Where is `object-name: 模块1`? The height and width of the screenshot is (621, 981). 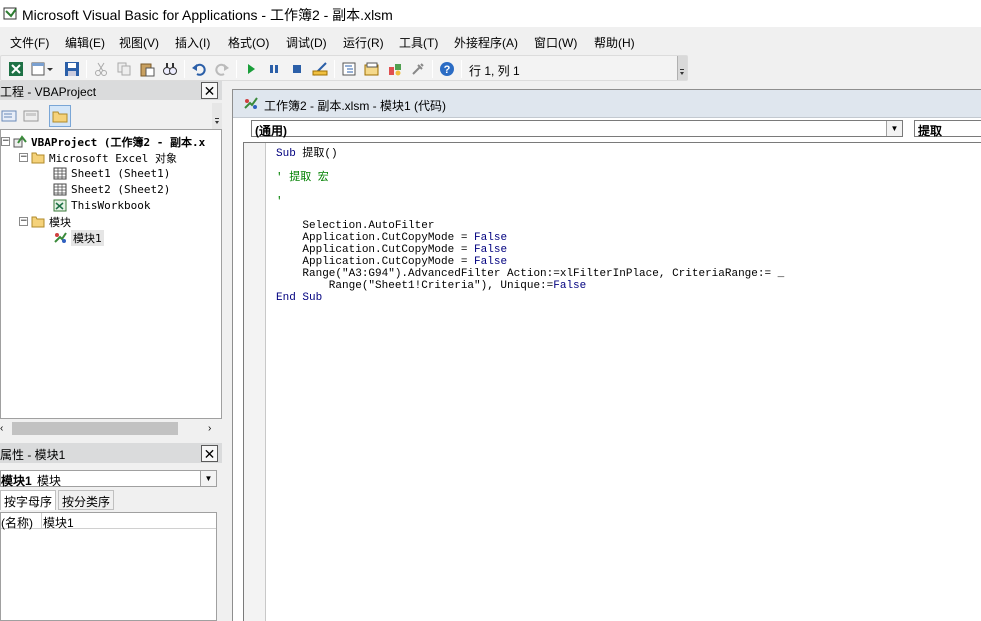 object-name: 模块1 is located at coordinates (16, 481).